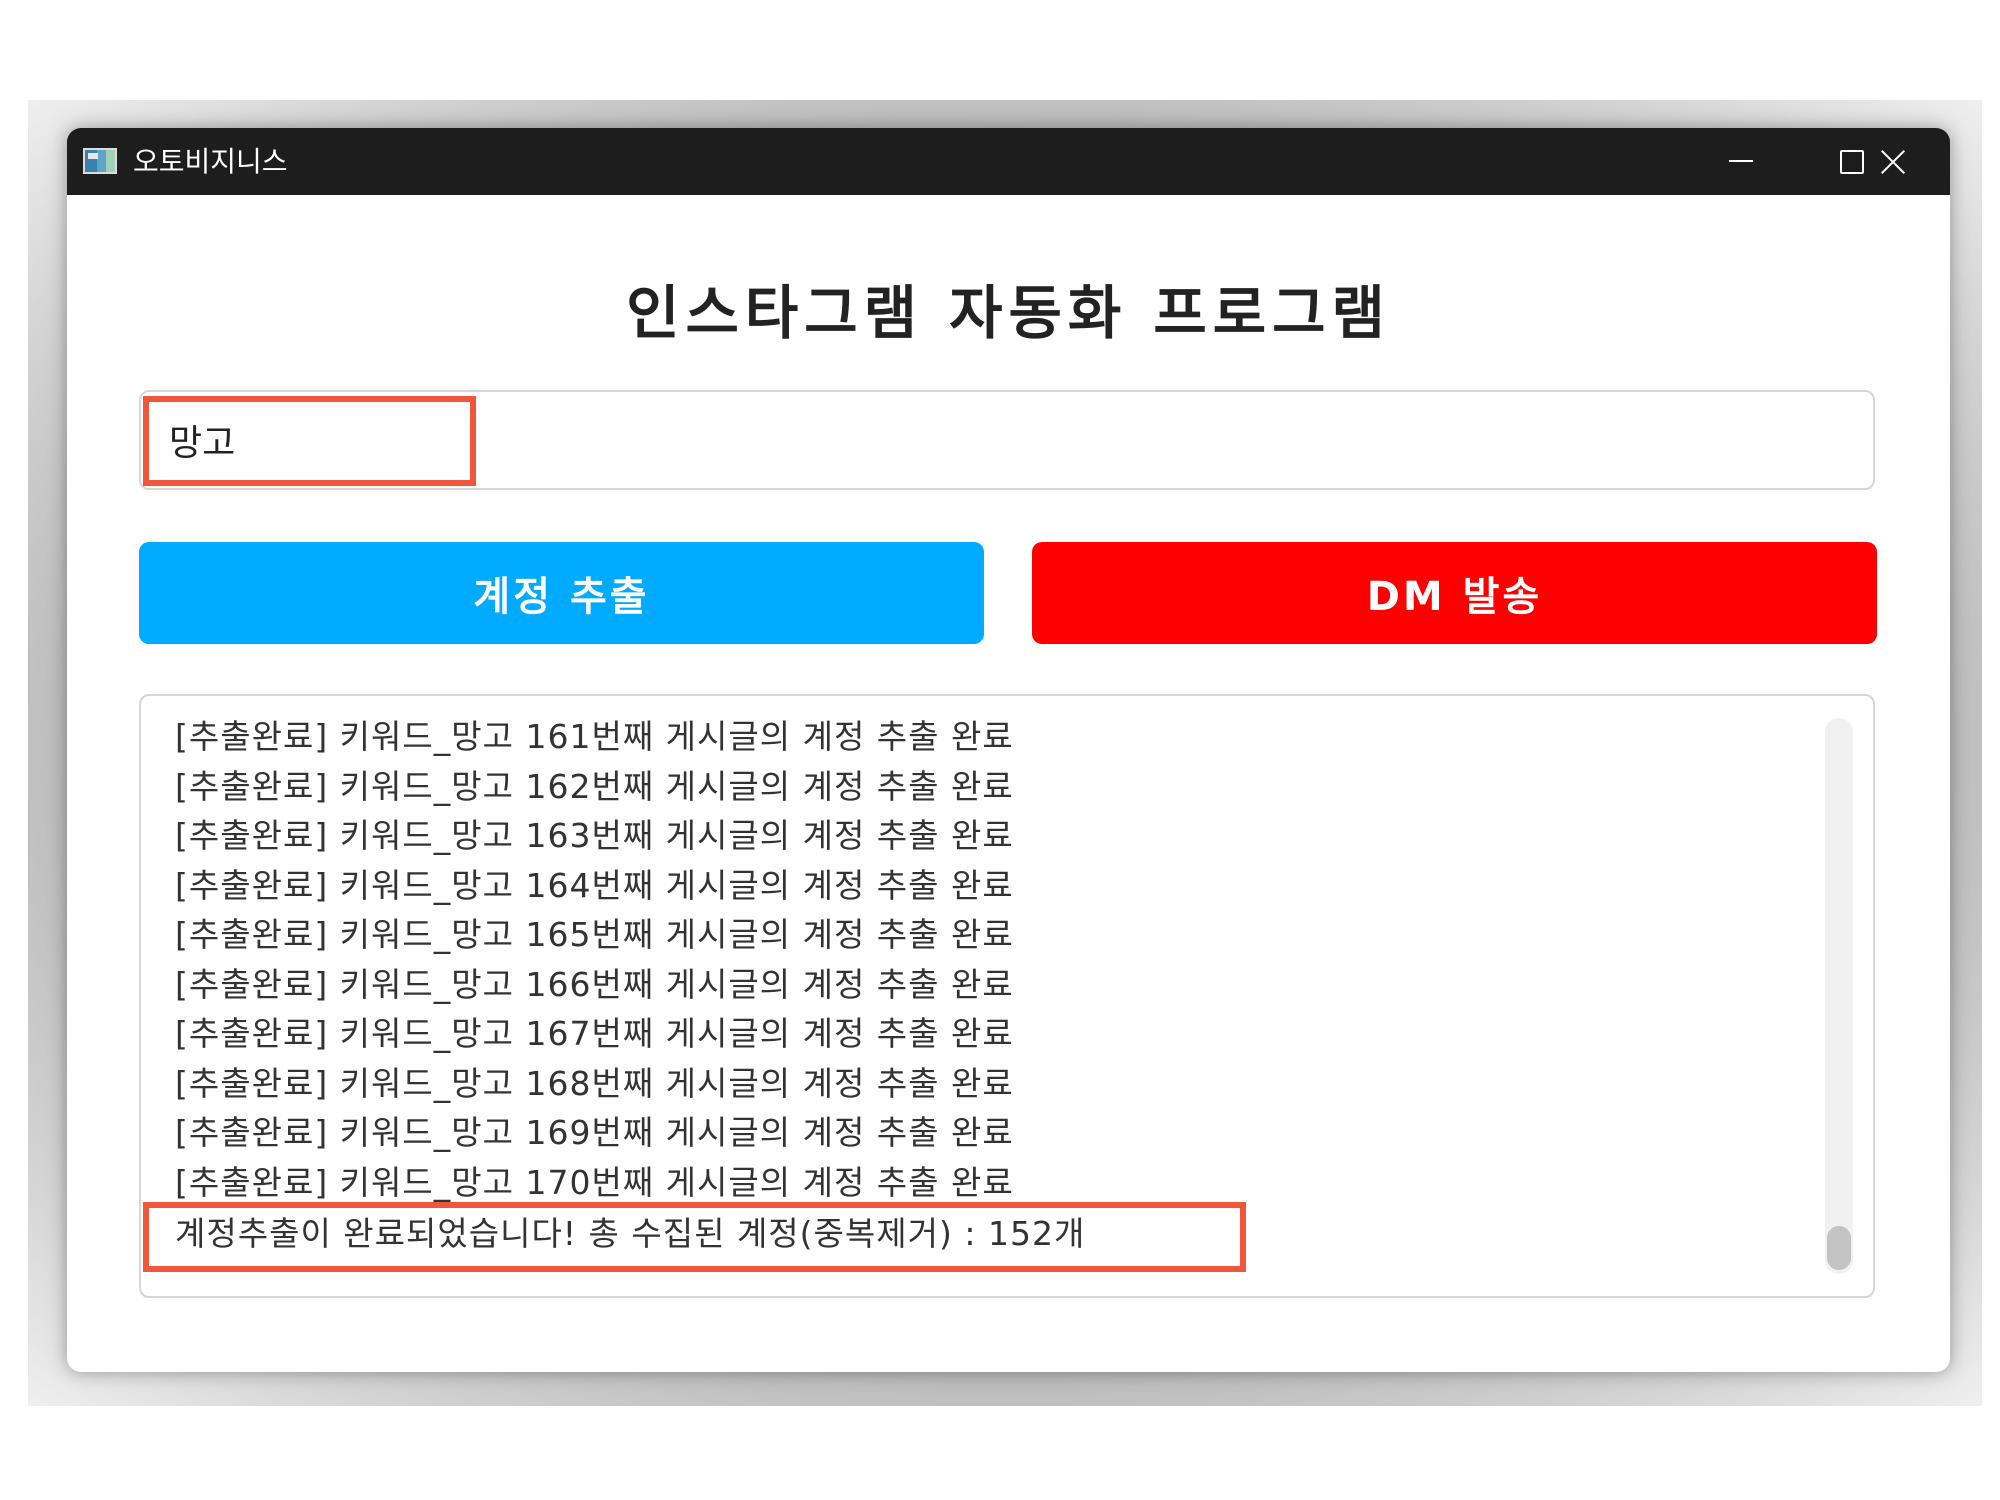 The height and width of the screenshot is (1500, 2000). I want to click on keyword-input, so click(1007, 440).